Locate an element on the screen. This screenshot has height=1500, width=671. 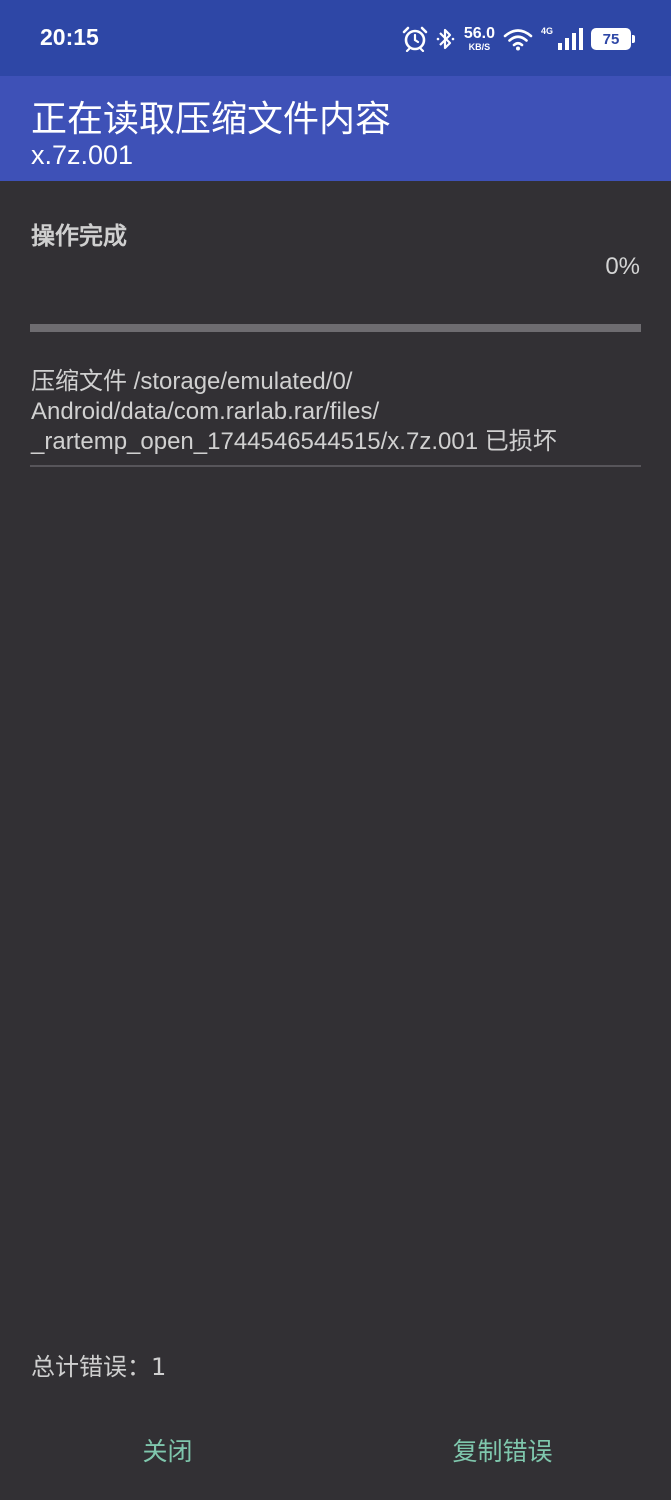
progress-bar is located at coordinates (335, 328).